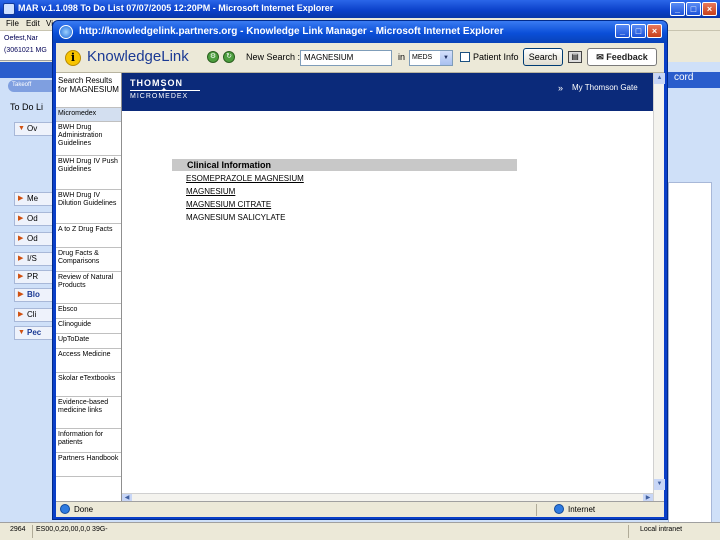  What do you see at coordinates (346, 58) in the screenshot?
I see `search-input: MAGNESIUM` at bounding box center [346, 58].